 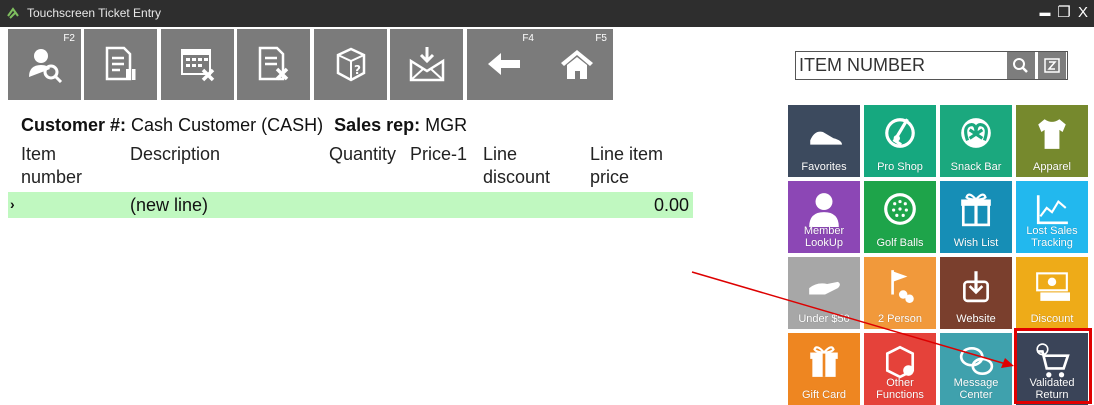 I want to click on column-header-quantity: Quantity, so click(x=362, y=154).